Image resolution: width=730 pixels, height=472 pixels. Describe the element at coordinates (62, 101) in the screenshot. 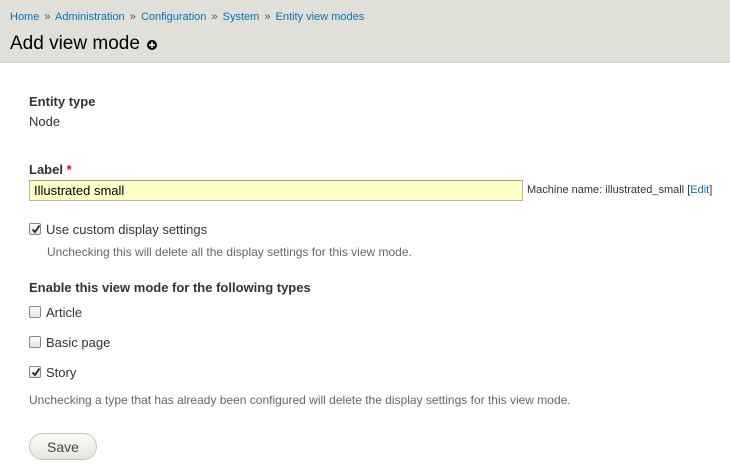

I see `entity-type-label: Entity type` at that location.